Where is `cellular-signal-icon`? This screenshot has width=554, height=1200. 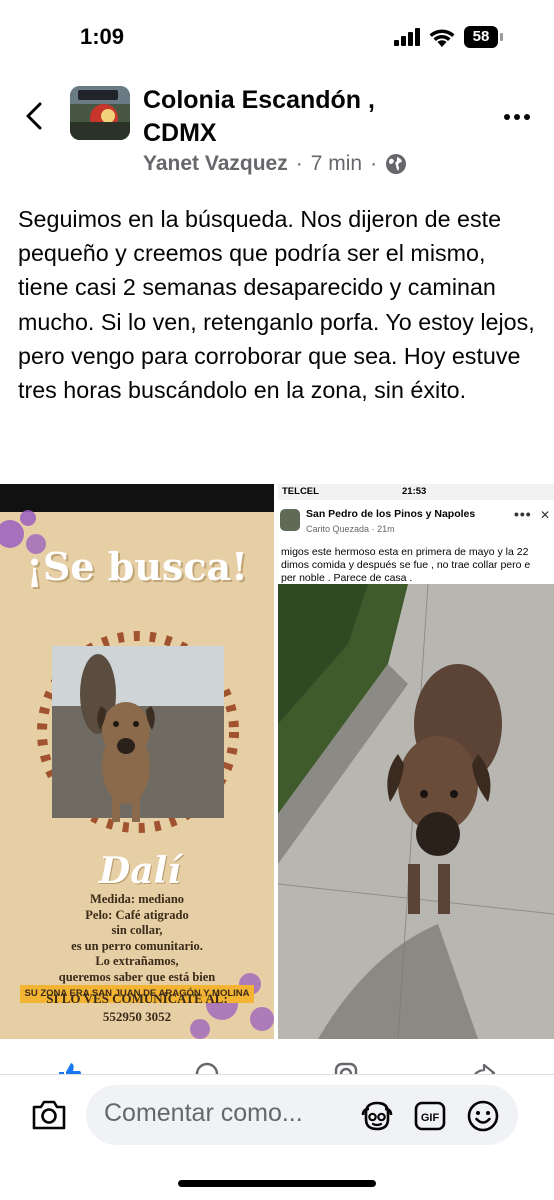 cellular-signal-icon is located at coordinates (408, 37).